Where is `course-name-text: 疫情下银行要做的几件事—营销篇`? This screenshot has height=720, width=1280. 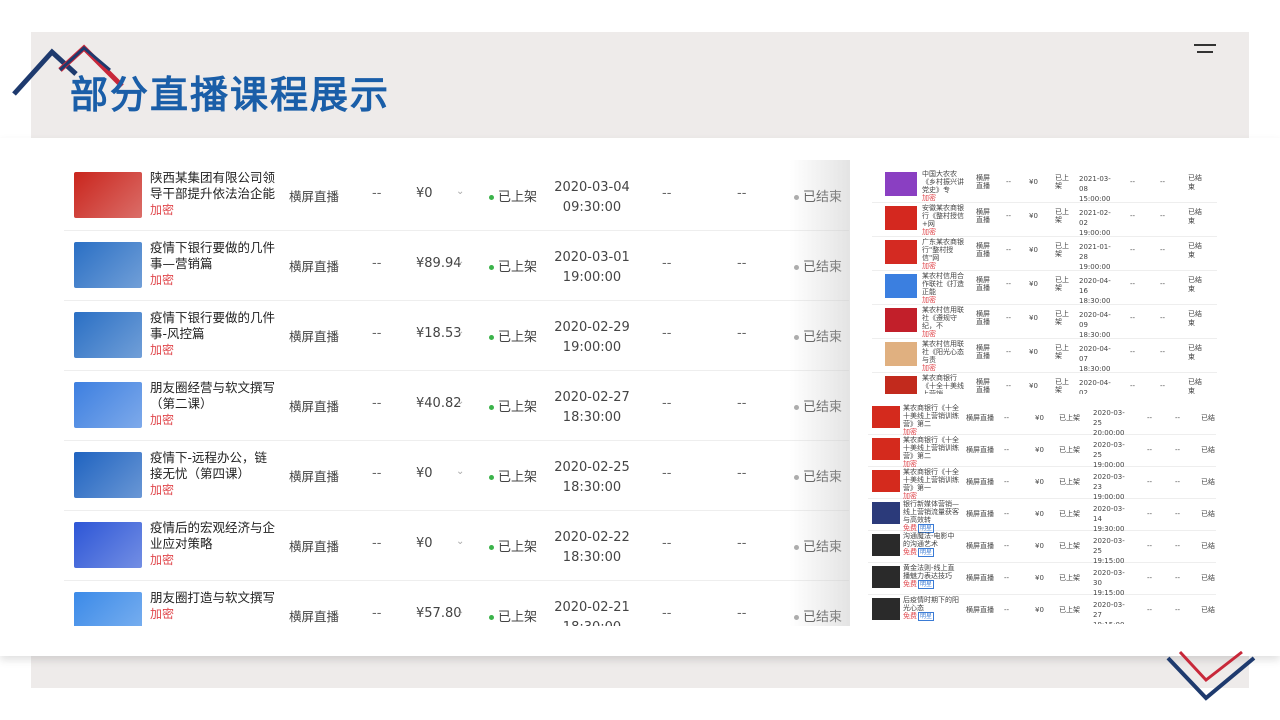 course-name-text: 疫情下银行要做的几件事—营销篇 is located at coordinates (213, 255).